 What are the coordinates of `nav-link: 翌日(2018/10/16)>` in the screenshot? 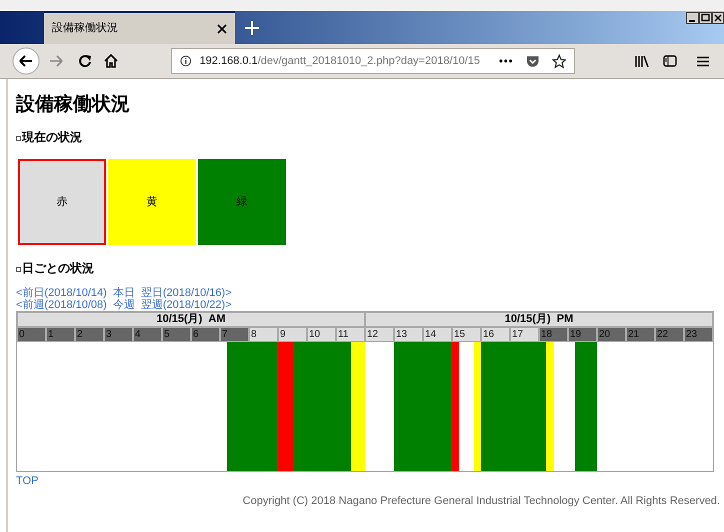 It's located at (186, 293).